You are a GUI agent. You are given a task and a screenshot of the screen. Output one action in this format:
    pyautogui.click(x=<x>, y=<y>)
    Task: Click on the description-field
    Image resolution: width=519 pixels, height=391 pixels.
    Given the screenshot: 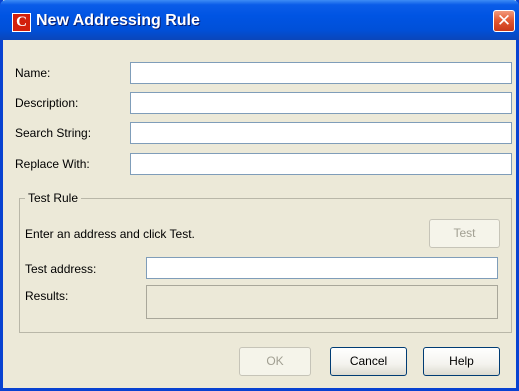 What is the action you would take?
    pyautogui.click(x=321, y=103)
    